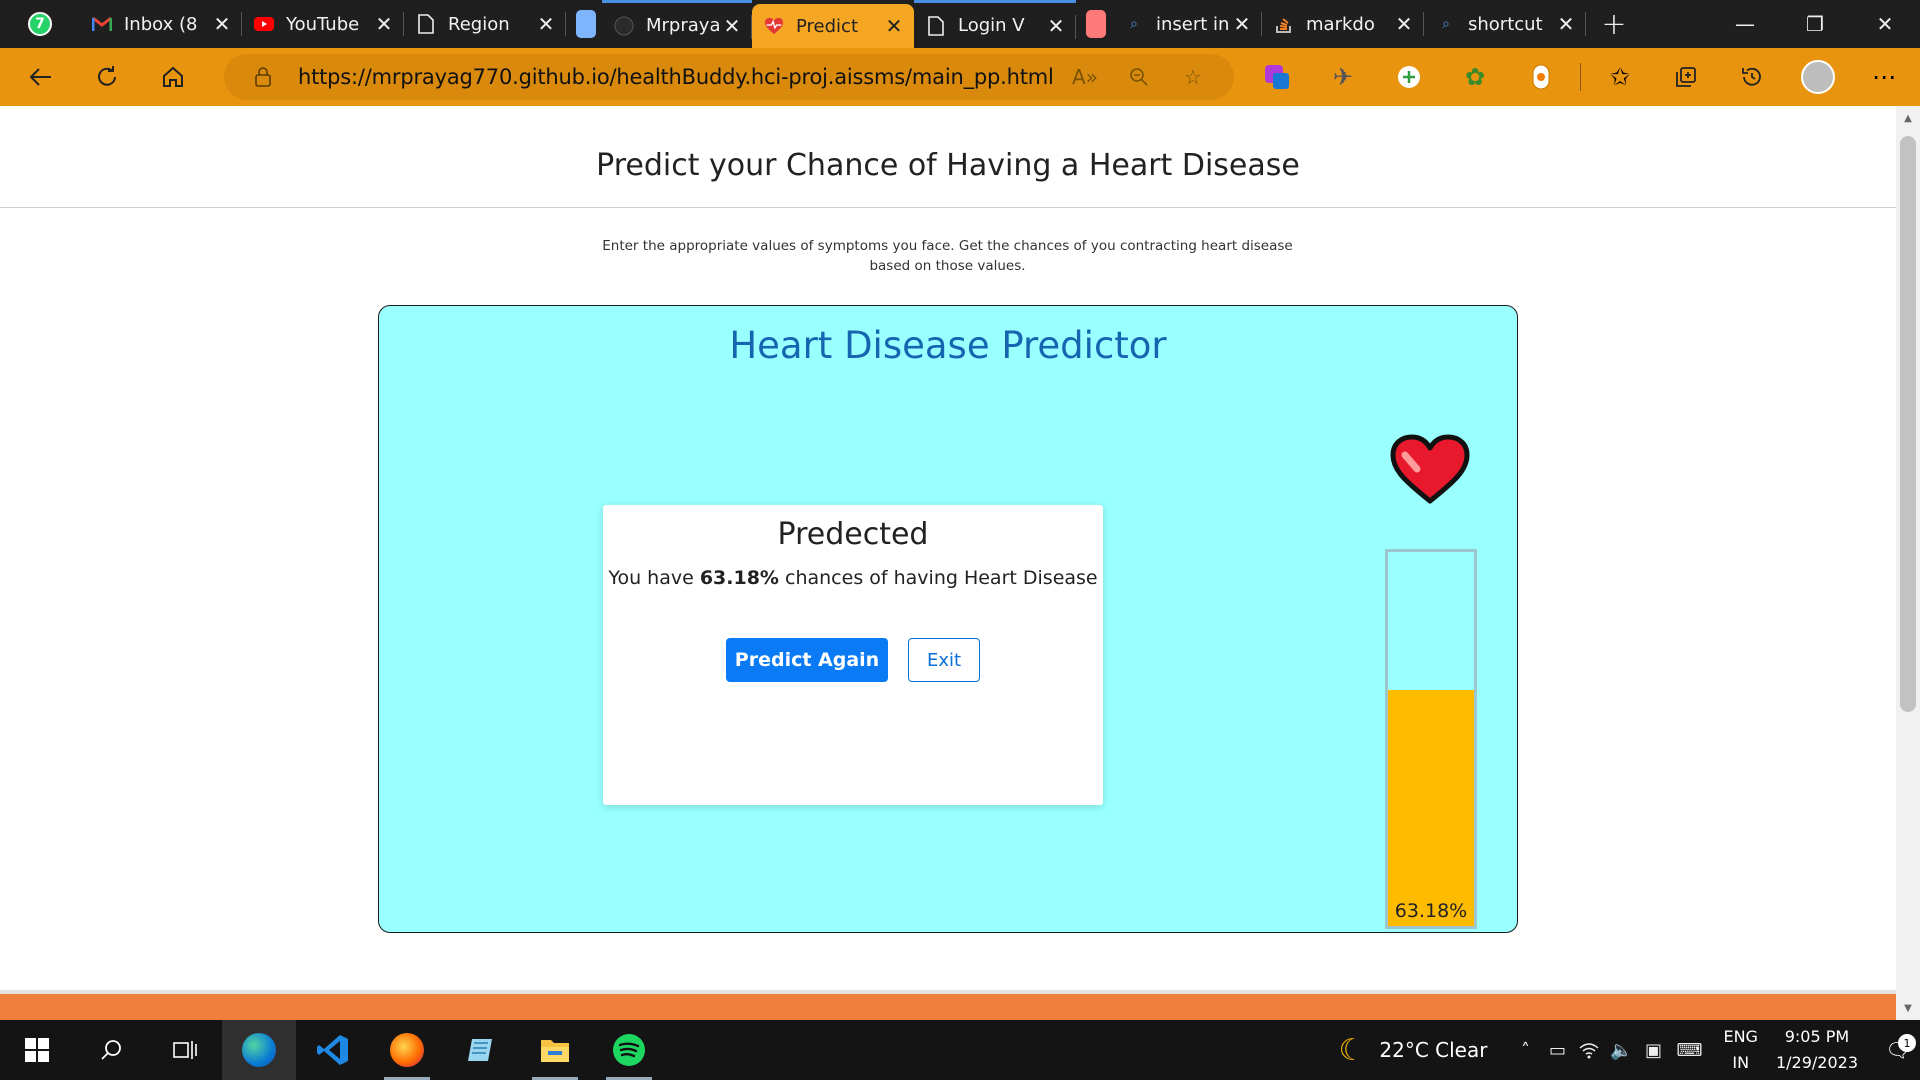  What do you see at coordinates (1752, 77) in the screenshot?
I see `history-icon` at bounding box center [1752, 77].